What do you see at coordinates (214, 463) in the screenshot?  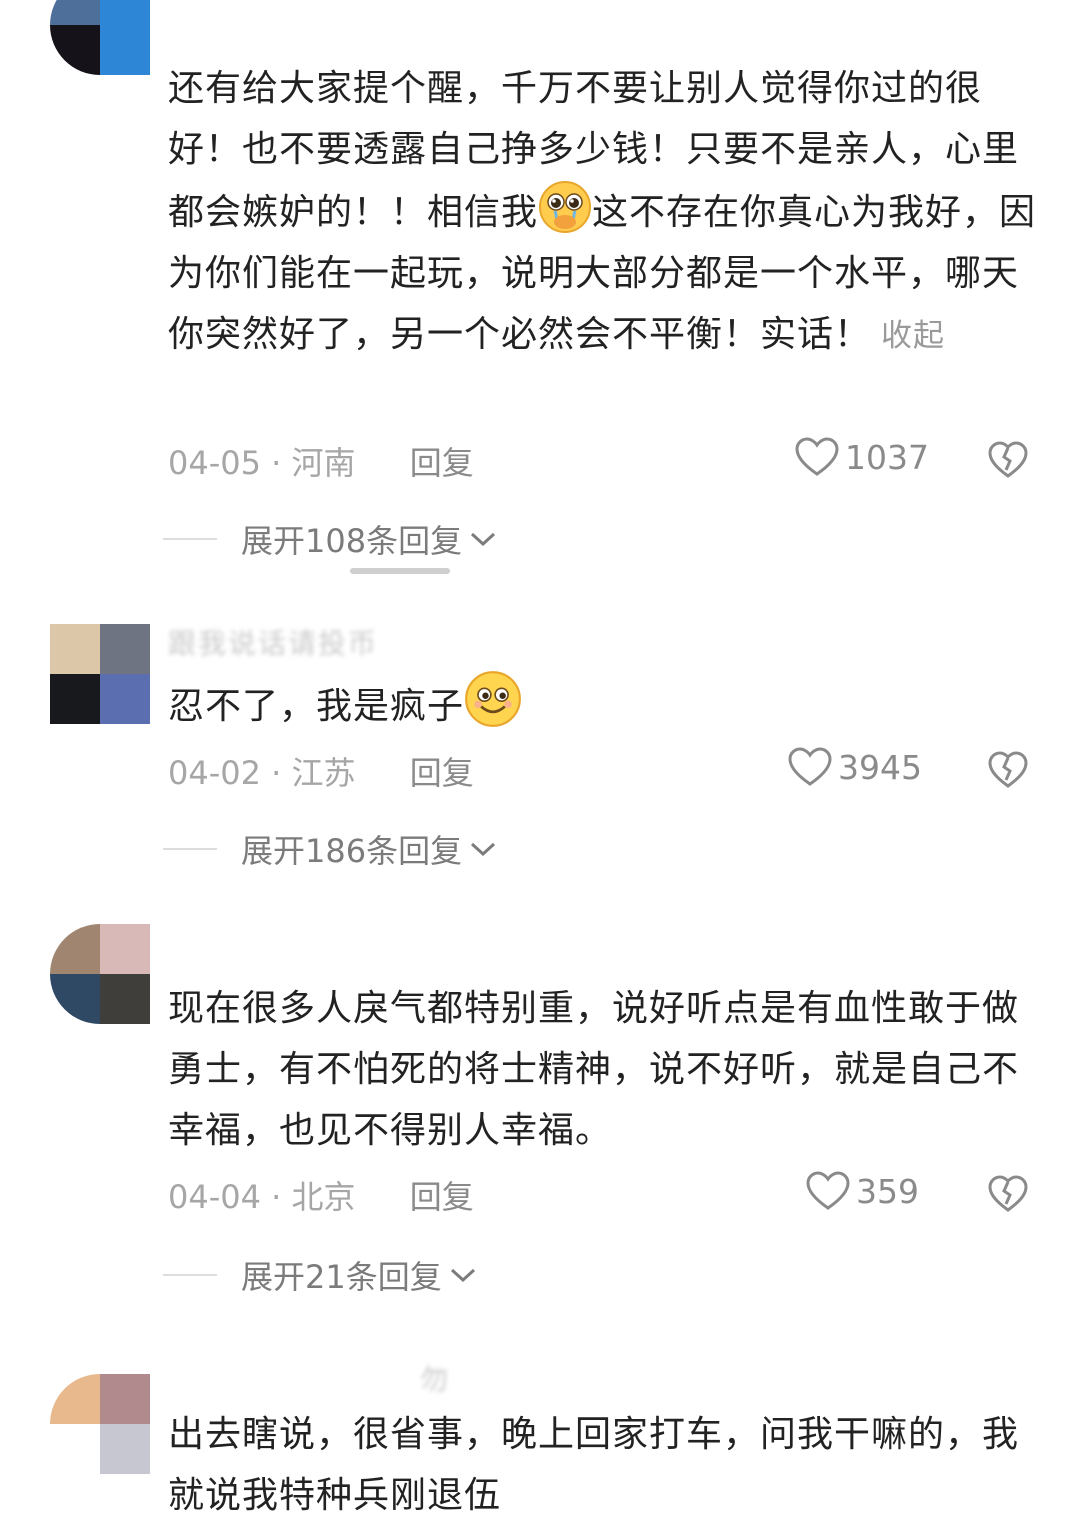 I see `comment-date: 04-05` at bounding box center [214, 463].